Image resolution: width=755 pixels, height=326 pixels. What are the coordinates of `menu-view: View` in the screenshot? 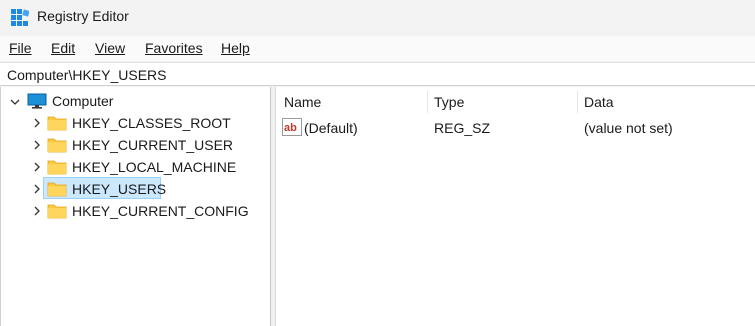 It's located at (110, 48).